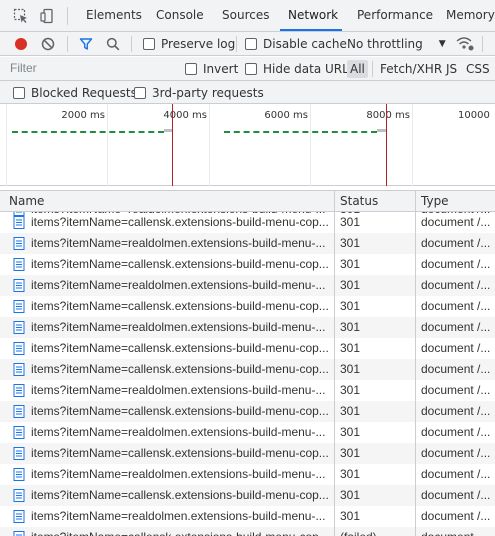  I want to click on column-header-name: Name, so click(24, 201).